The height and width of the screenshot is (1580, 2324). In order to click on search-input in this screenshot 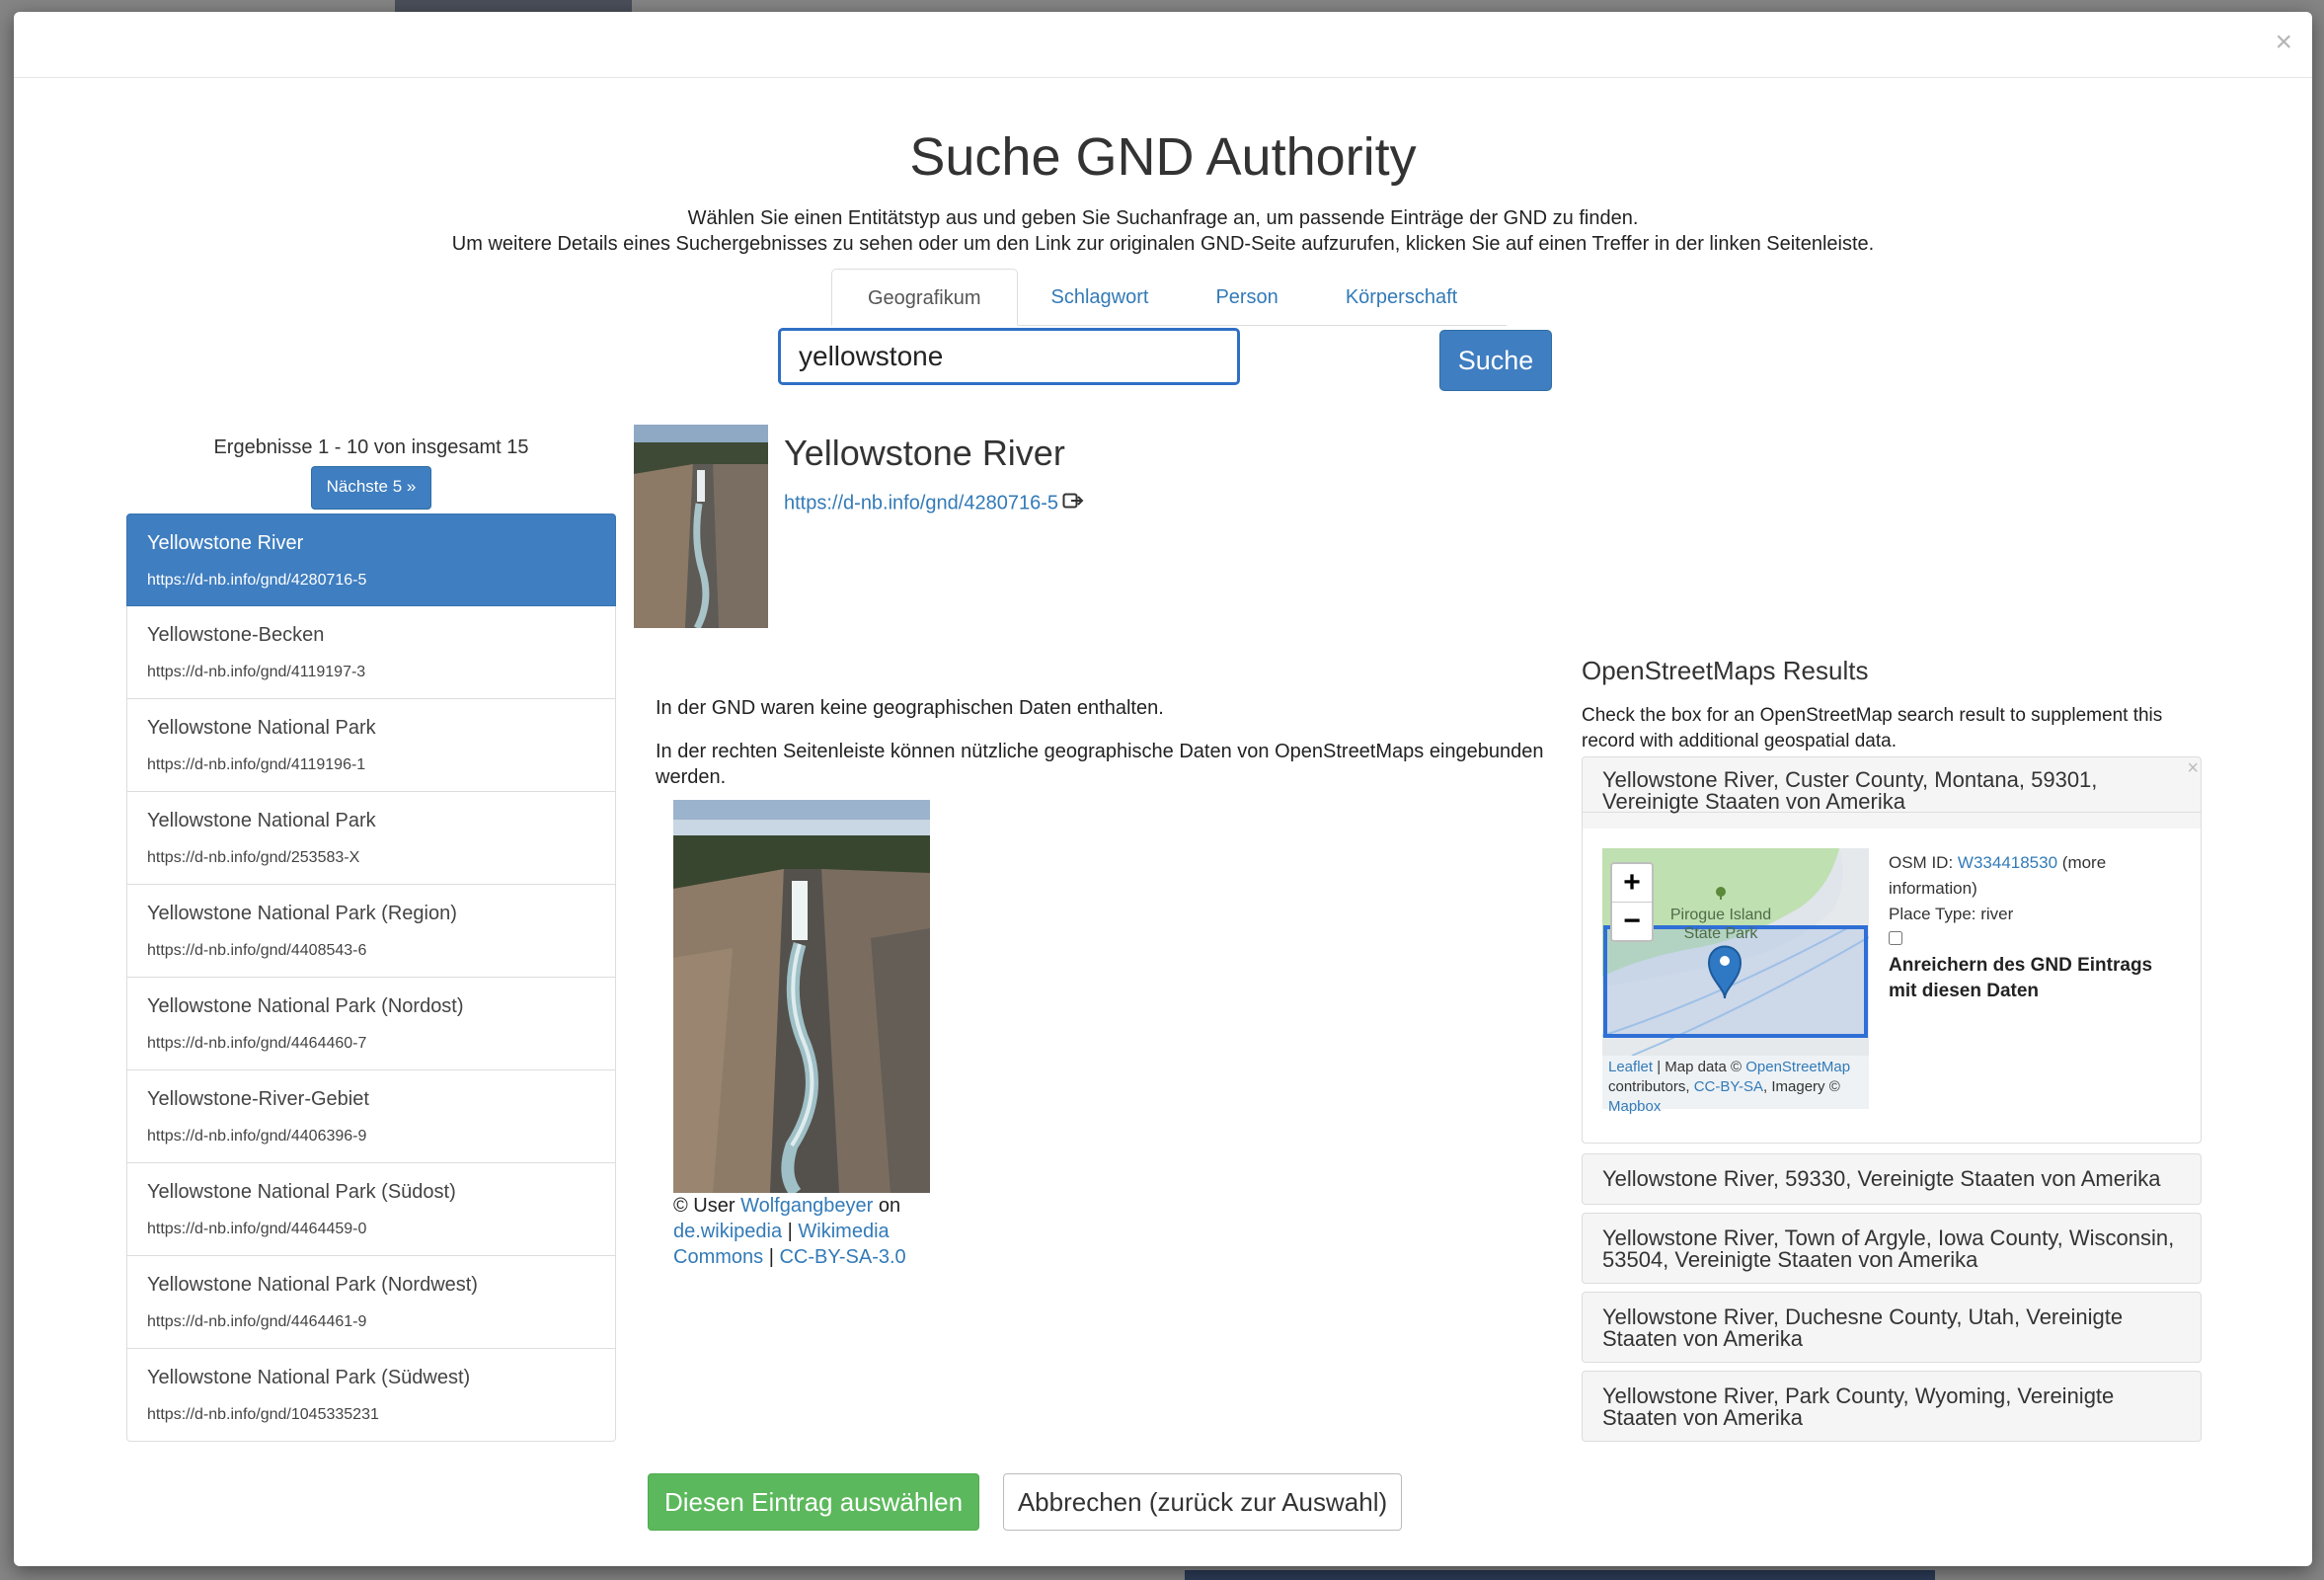, I will do `click(1009, 357)`.